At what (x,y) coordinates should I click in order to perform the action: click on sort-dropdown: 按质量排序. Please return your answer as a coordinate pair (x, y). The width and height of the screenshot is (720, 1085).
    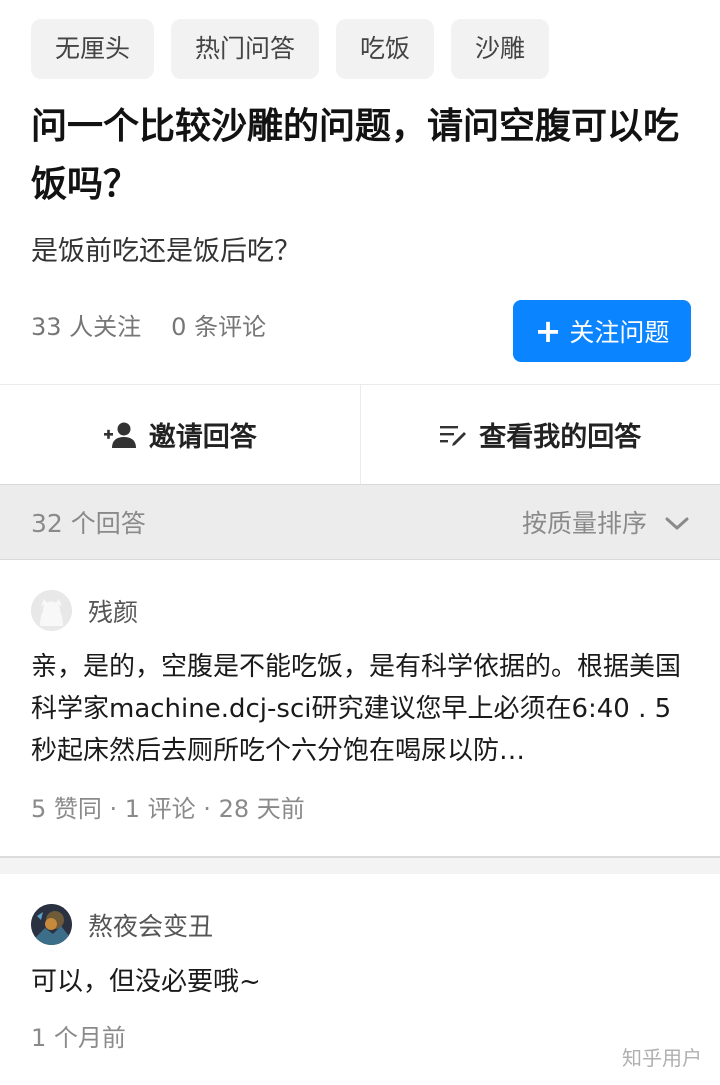
    Looking at the image, I should click on (605, 522).